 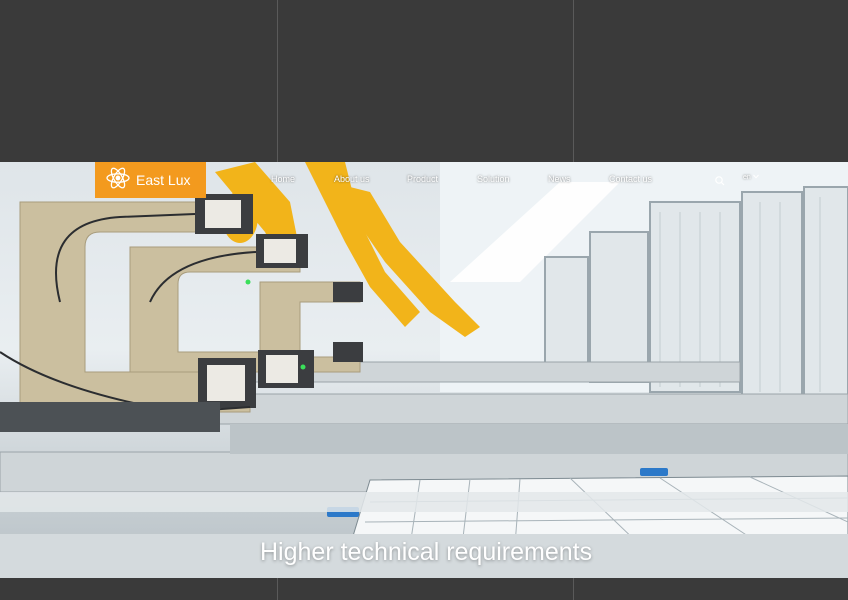 I want to click on nav-item-product: Product, so click(x=422, y=179).